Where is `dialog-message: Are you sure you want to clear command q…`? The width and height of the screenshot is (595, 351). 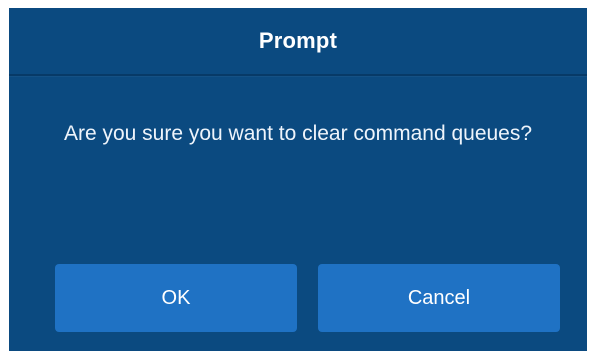
dialog-message: Are you sure you want to clear command q… is located at coordinates (298, 133).